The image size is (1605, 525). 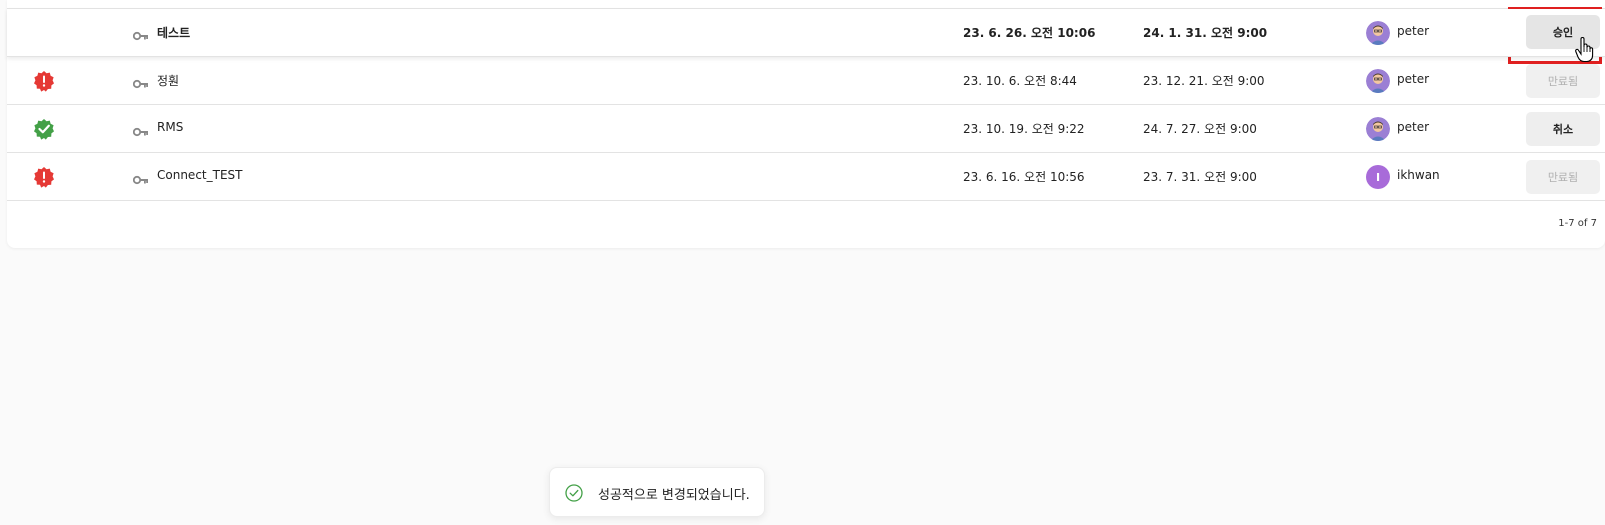 What do you see at coordinates (1378, 177) in the screenshot?
I see `avatar: I` at bounding box center [1378, 177].